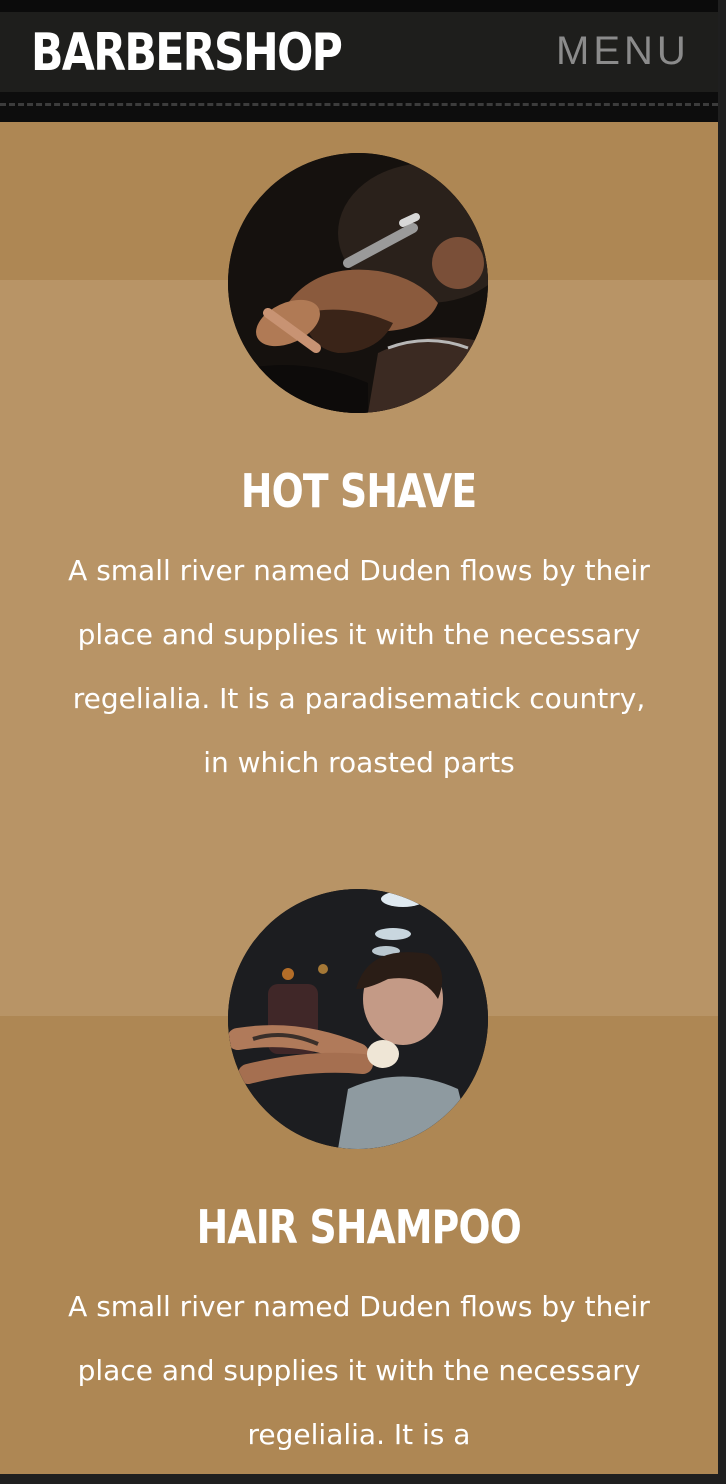 The height and width of the screenshot is (1484, 726). I want to click on navbar-dashed-divider, so click(359, 104).